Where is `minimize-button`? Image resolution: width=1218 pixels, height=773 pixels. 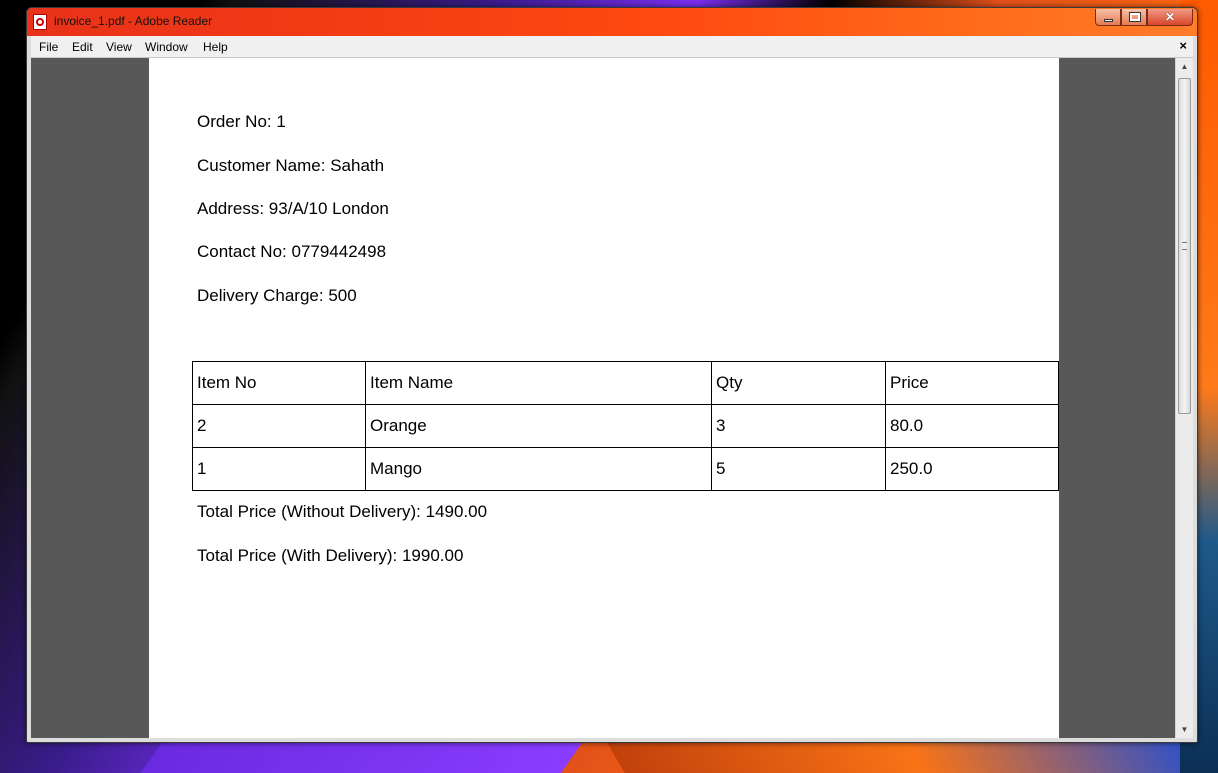
minimize-button is located at coordinates (1108, 17).